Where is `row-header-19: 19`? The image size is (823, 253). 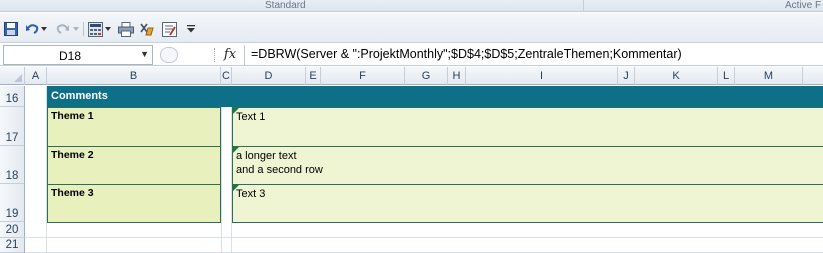 row-header-19: 19 is located at coordinates (12, 203).